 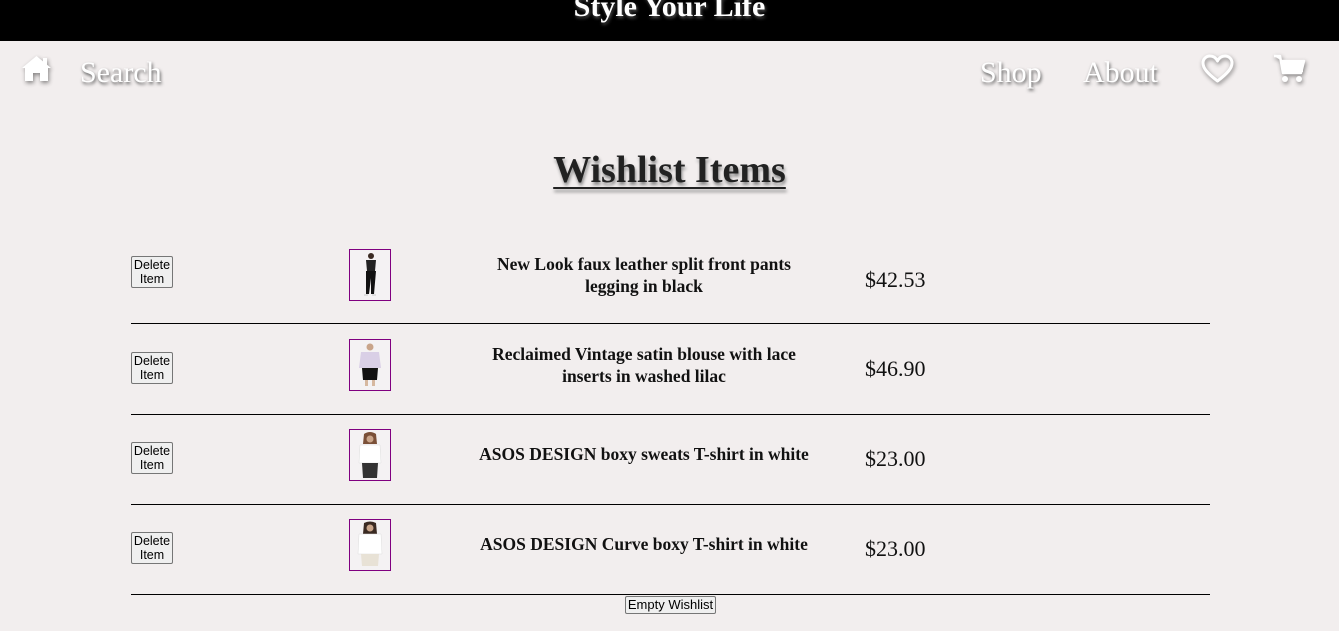 I want to click on product-price: $42.53, so click(x=895, y=279).